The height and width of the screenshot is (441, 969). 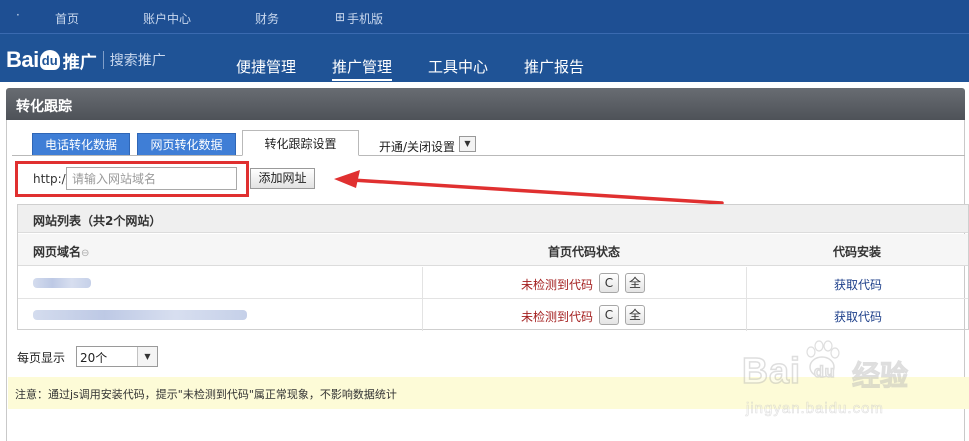 What do you see at coordinates (67, 18) in the screenshot?
I see `topnav-home: 首页` at bounding box center [67, 18].